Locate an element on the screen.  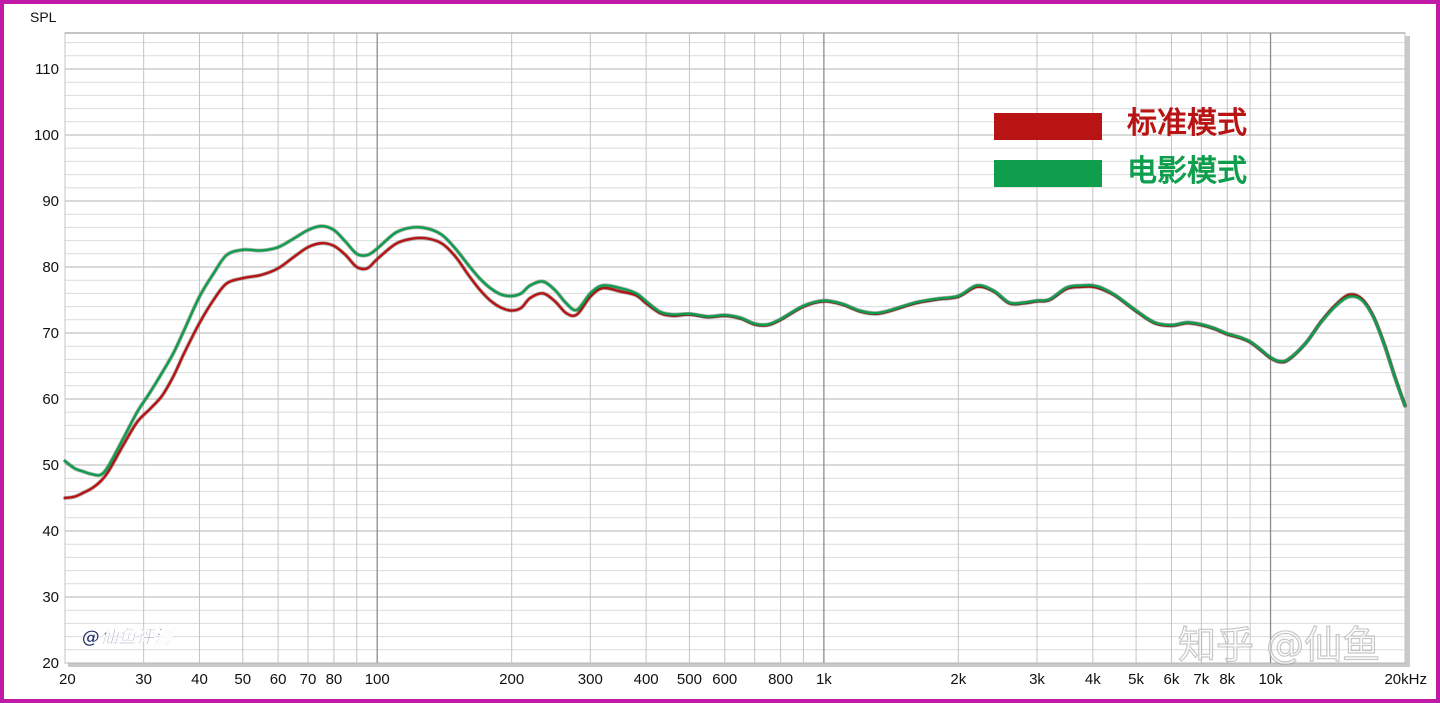
legend-label-movie-mode: 电影模式 is located at coordinates (1187, 171).